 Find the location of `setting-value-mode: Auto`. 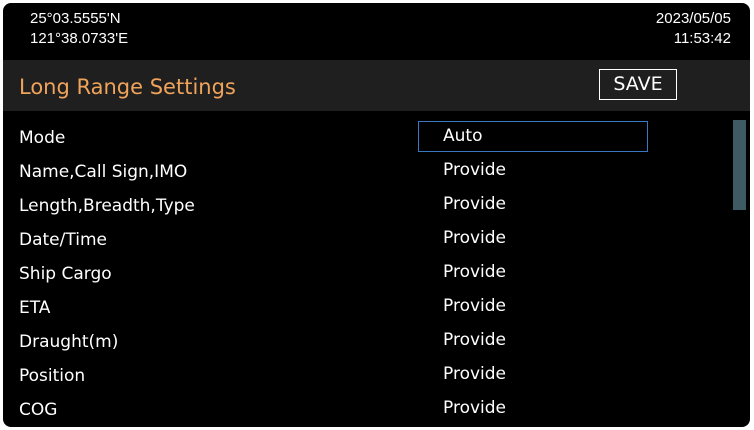

setting-value-mode: Auto is located at coordinates (533, 136).